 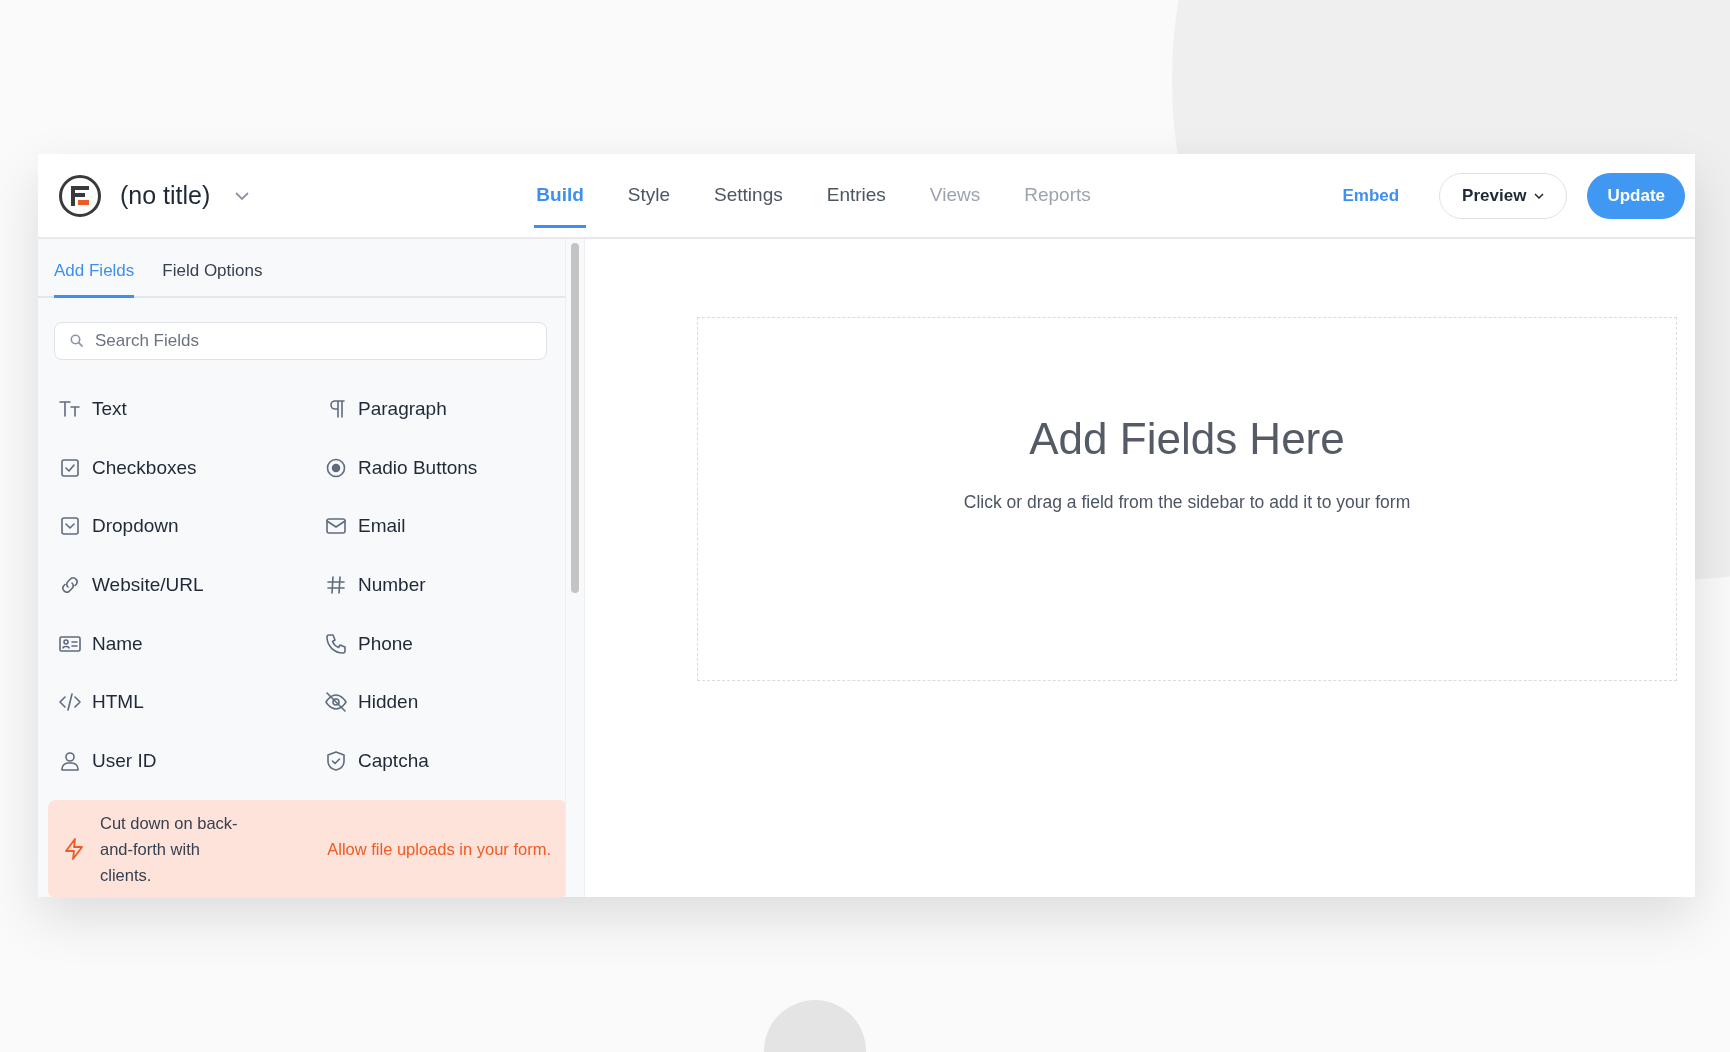 I want to click on field-type-item: Checkboxes, so click(x=191, y=468).